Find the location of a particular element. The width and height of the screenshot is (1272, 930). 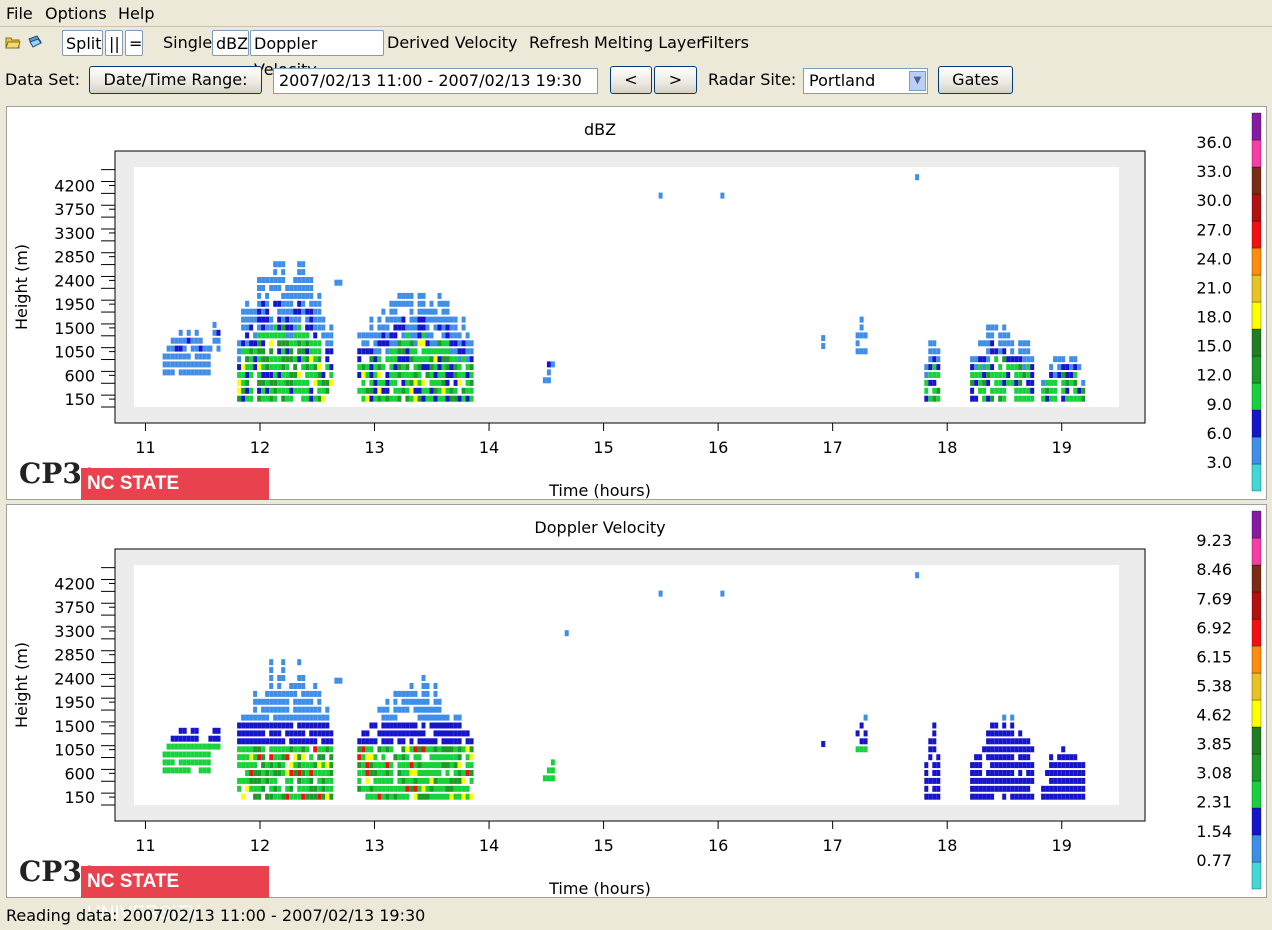

menu-options: Options is located at coordinates (76, 13).